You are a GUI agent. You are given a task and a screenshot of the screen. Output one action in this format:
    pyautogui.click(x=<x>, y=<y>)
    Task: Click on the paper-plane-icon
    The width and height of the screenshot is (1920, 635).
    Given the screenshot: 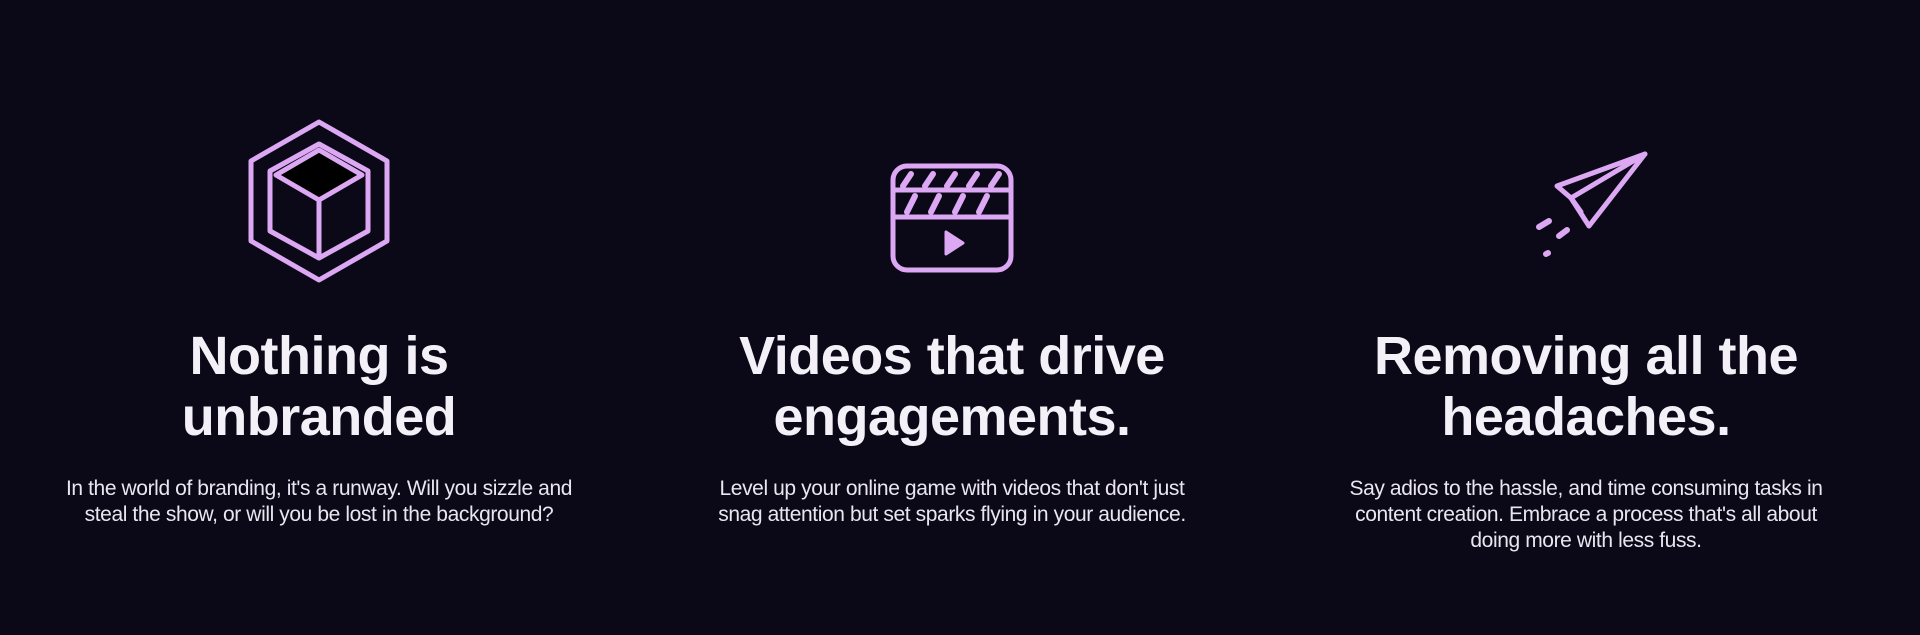 What is the action you would take?
    pyautogui.click(x=1586, y=207)
    